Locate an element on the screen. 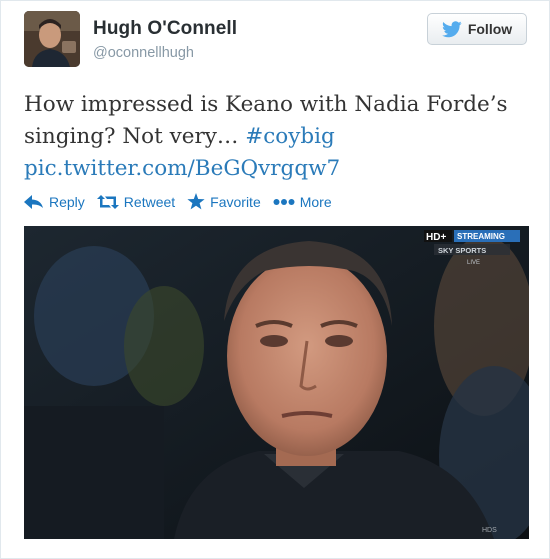 This screenshot has height=559, width=550. follow-button: Follow is located at coordinates (477, 29).